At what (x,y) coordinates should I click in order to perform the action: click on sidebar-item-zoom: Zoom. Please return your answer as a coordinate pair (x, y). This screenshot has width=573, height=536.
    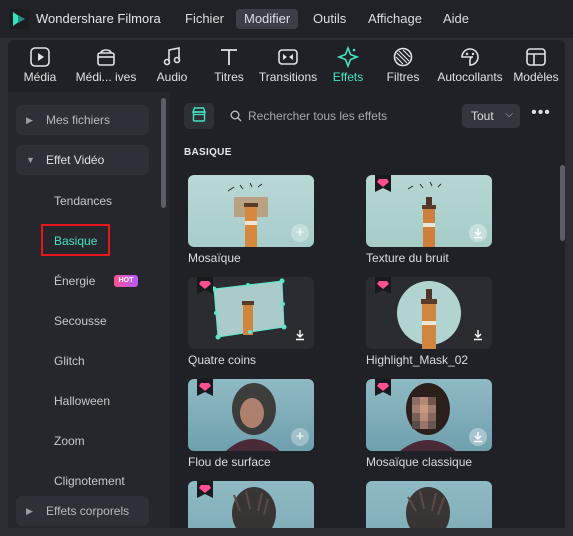
    Looking at the image, I should click on (69, 441).